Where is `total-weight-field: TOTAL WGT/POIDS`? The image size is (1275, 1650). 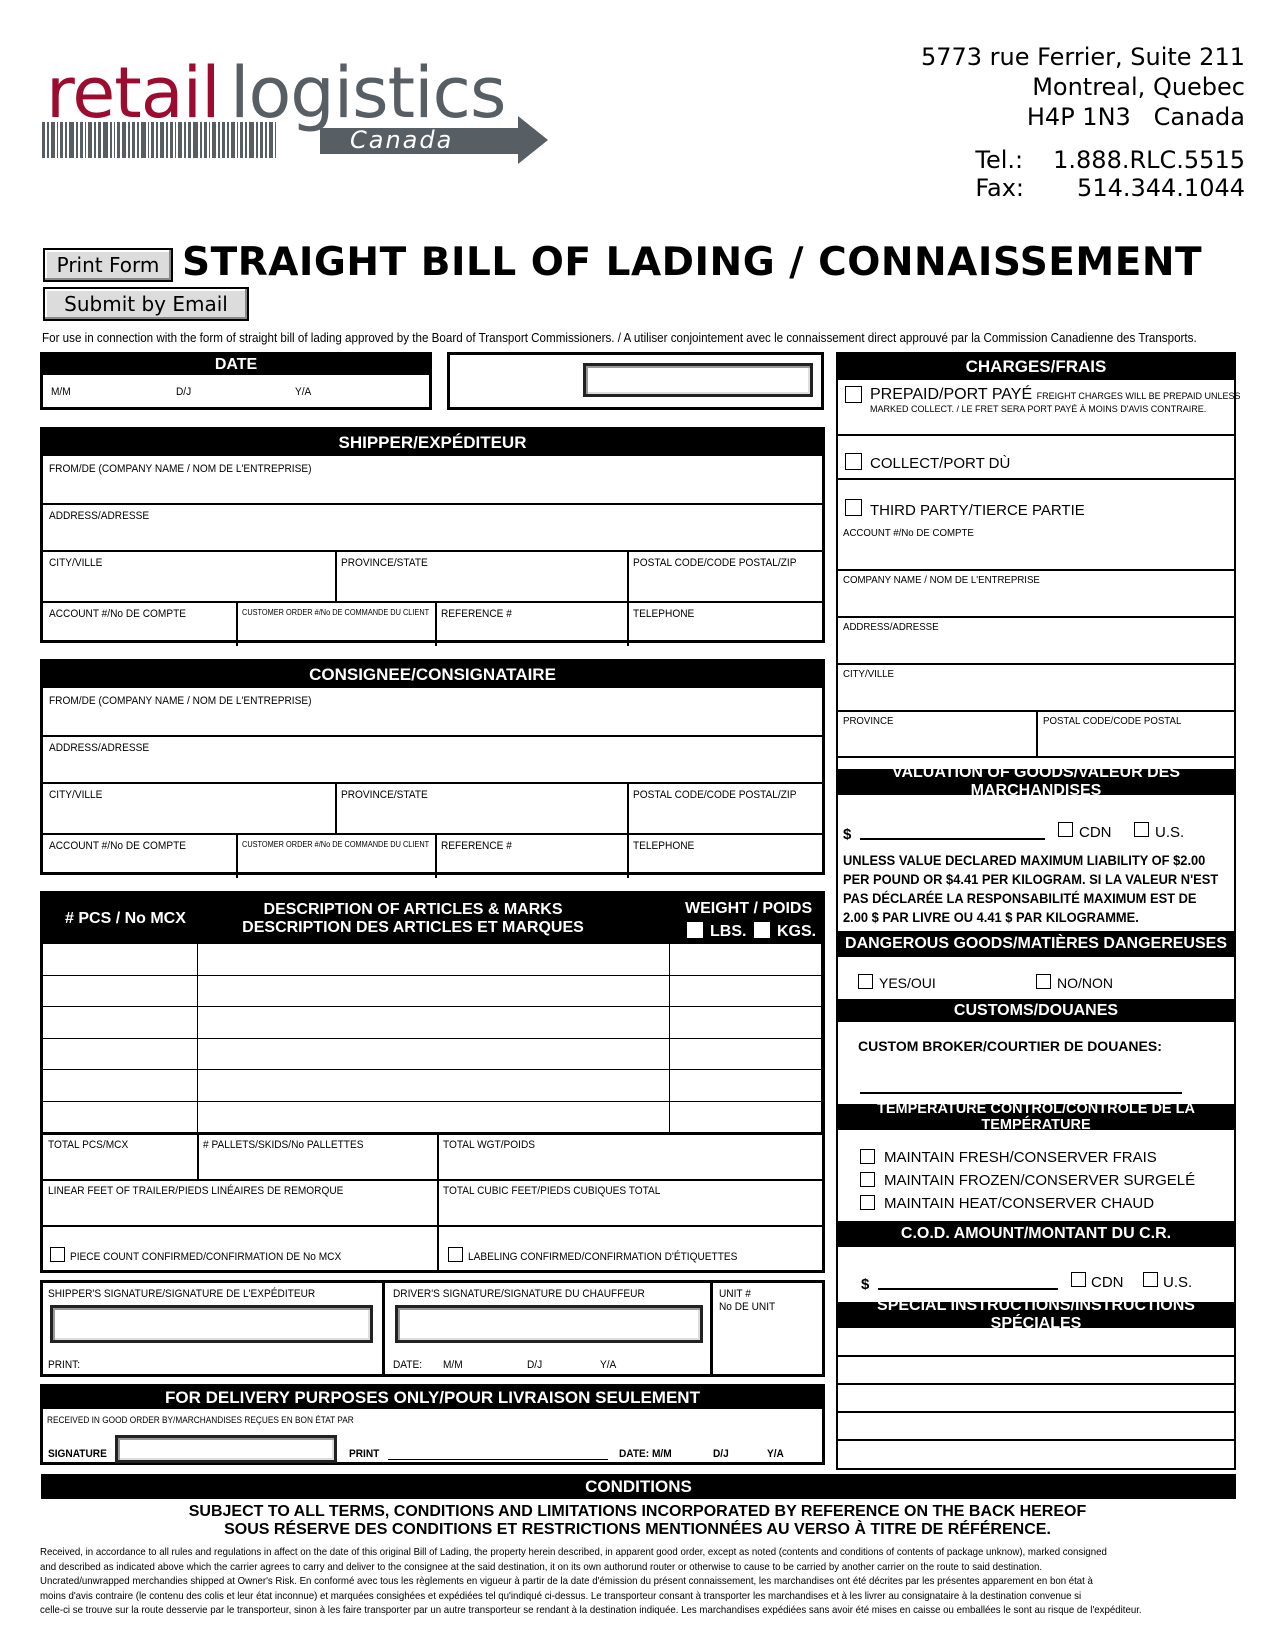
total-weight-field: TOTAL WGT/POIDS is located at coordinates (489, 1145).